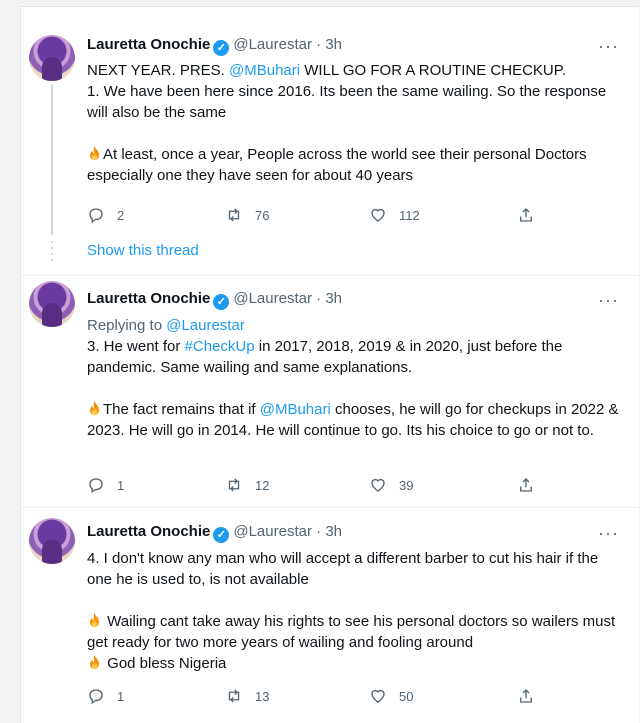  I want to click on tweet-actions: 1 13 50, so click(322, 698).